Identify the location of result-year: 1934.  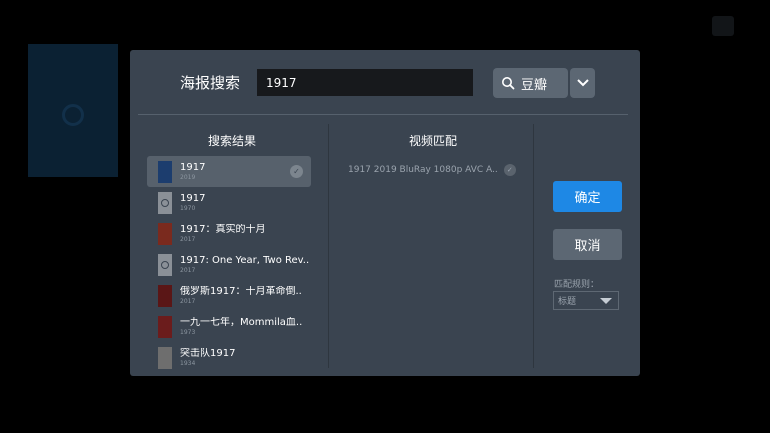
(188, 363).